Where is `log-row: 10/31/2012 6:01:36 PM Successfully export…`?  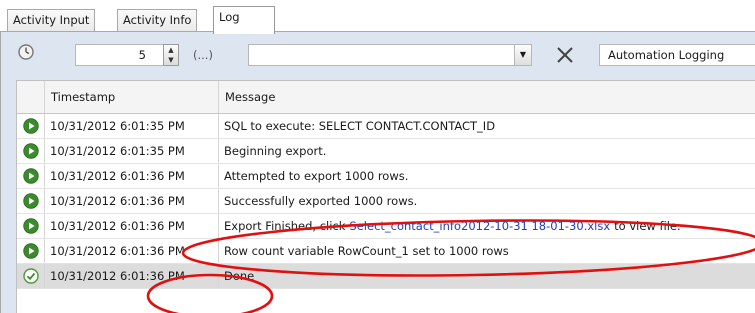
log-row: 10/31/2012 6:01:36 PM Successfully export… is located at coordinates (386, 201).